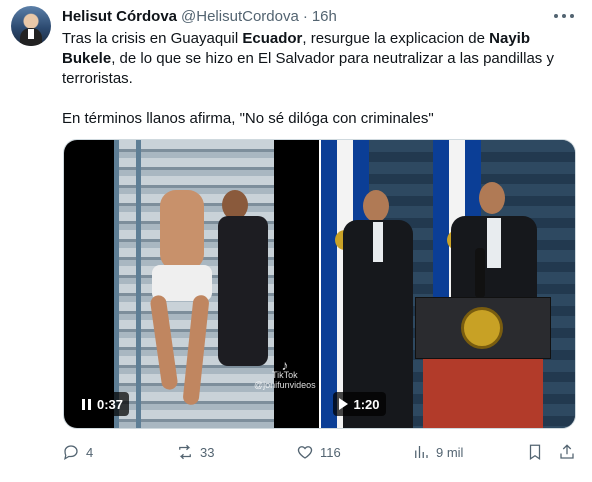 The height and width of the screenshot is (482, 592). I want to click on tweet-timestamp: 16h, so click(324, 16).